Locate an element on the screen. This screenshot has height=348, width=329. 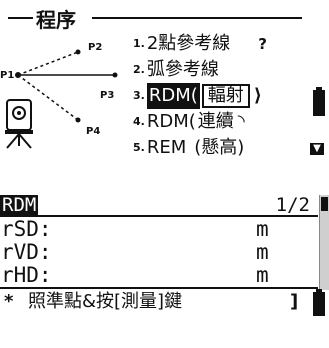
point-label-p1: P1 is located at coordinates (7, 75).